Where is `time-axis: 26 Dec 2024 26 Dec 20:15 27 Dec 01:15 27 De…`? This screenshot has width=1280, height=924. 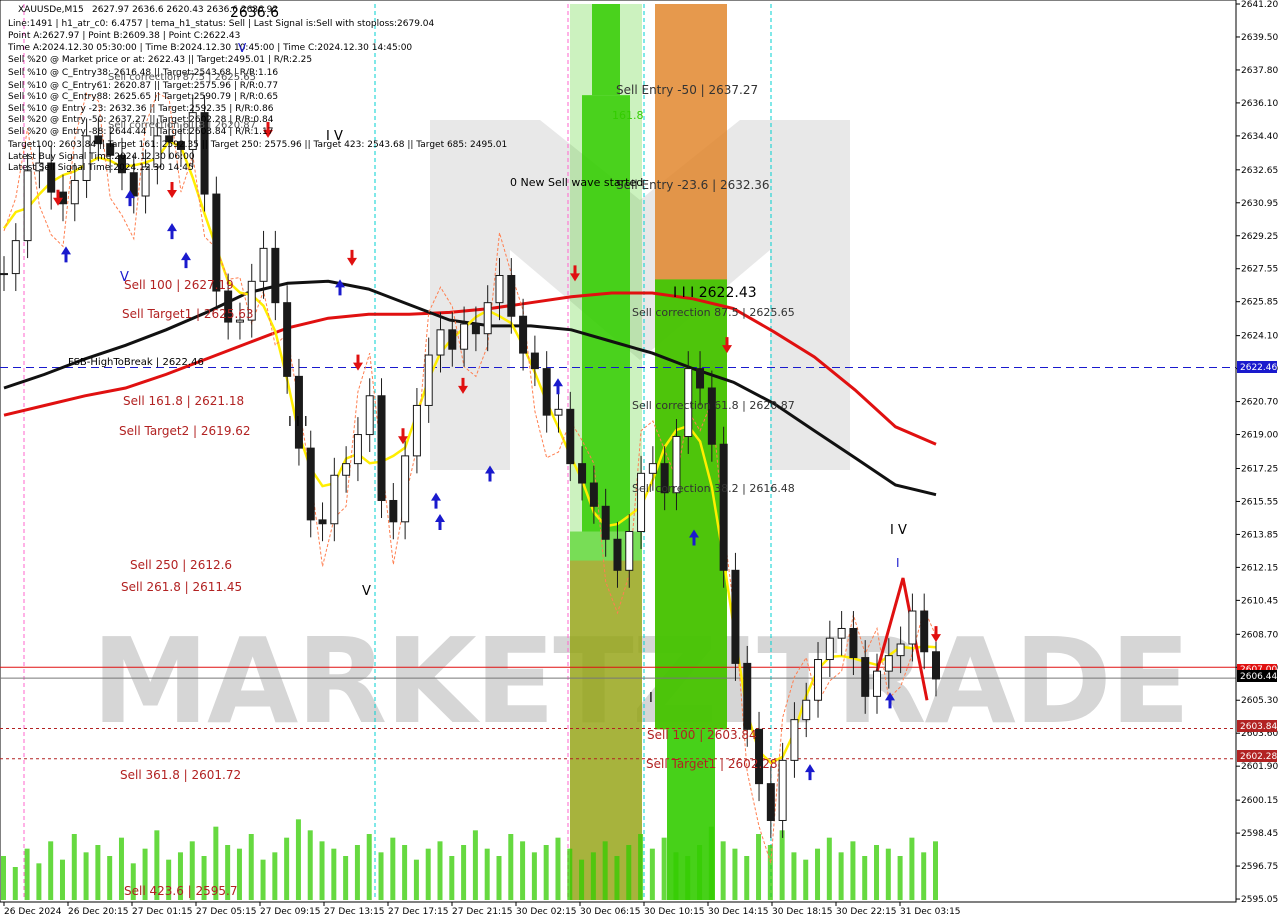
time-axis: 26 Dec 2024 26 Dec 20:15 27 Dec 01:15 27 De… is located at coordinates (618, 909).